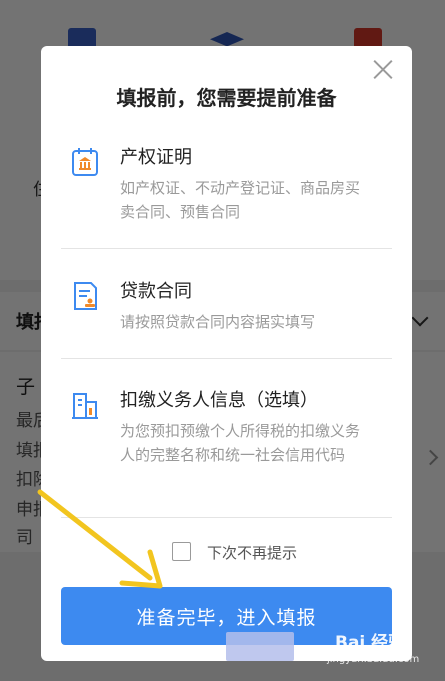  I want to click on requirement-item-property-proof: 产权证明 如产权证、不动产登记证、商品房买卖合同、预售合同, so click(227, 193).